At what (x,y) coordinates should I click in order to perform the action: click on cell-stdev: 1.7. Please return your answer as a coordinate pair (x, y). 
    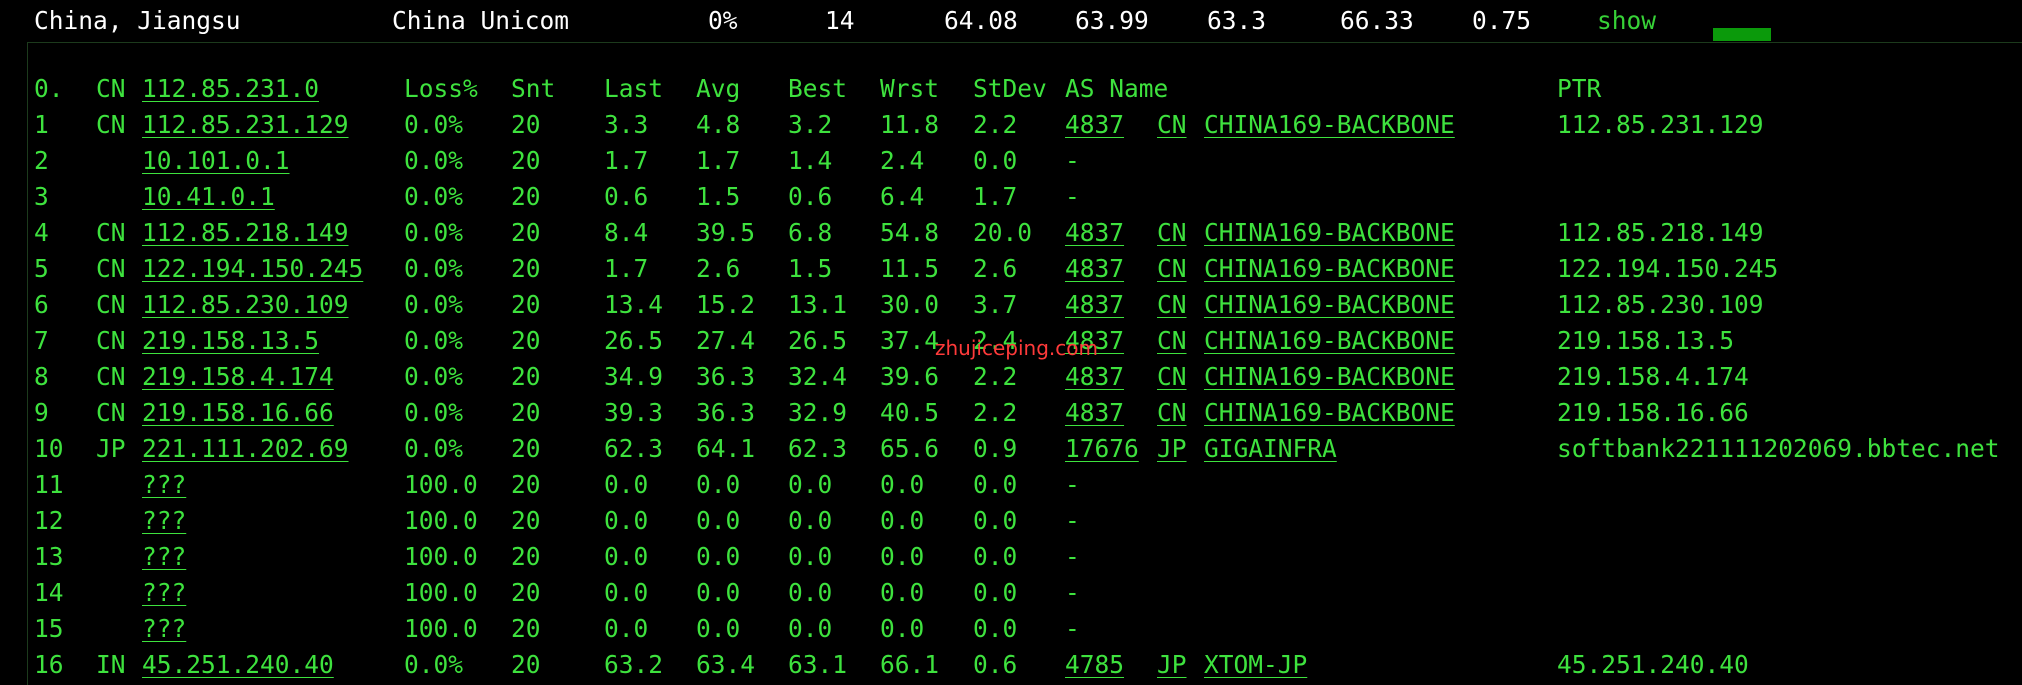
    Looking at the image, I should click on (995, 196).